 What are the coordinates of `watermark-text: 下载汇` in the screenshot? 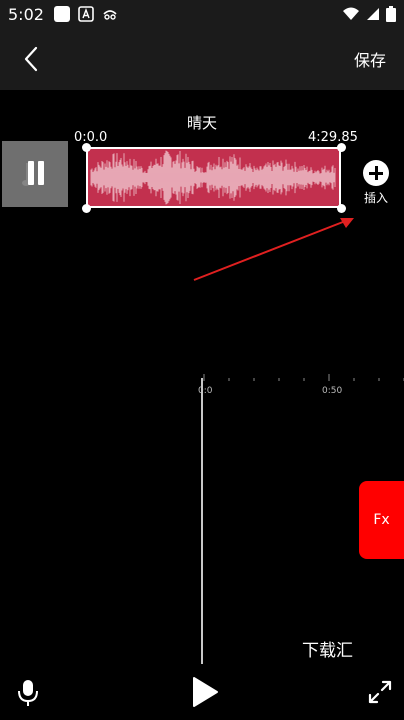 It's located at (327, 651).